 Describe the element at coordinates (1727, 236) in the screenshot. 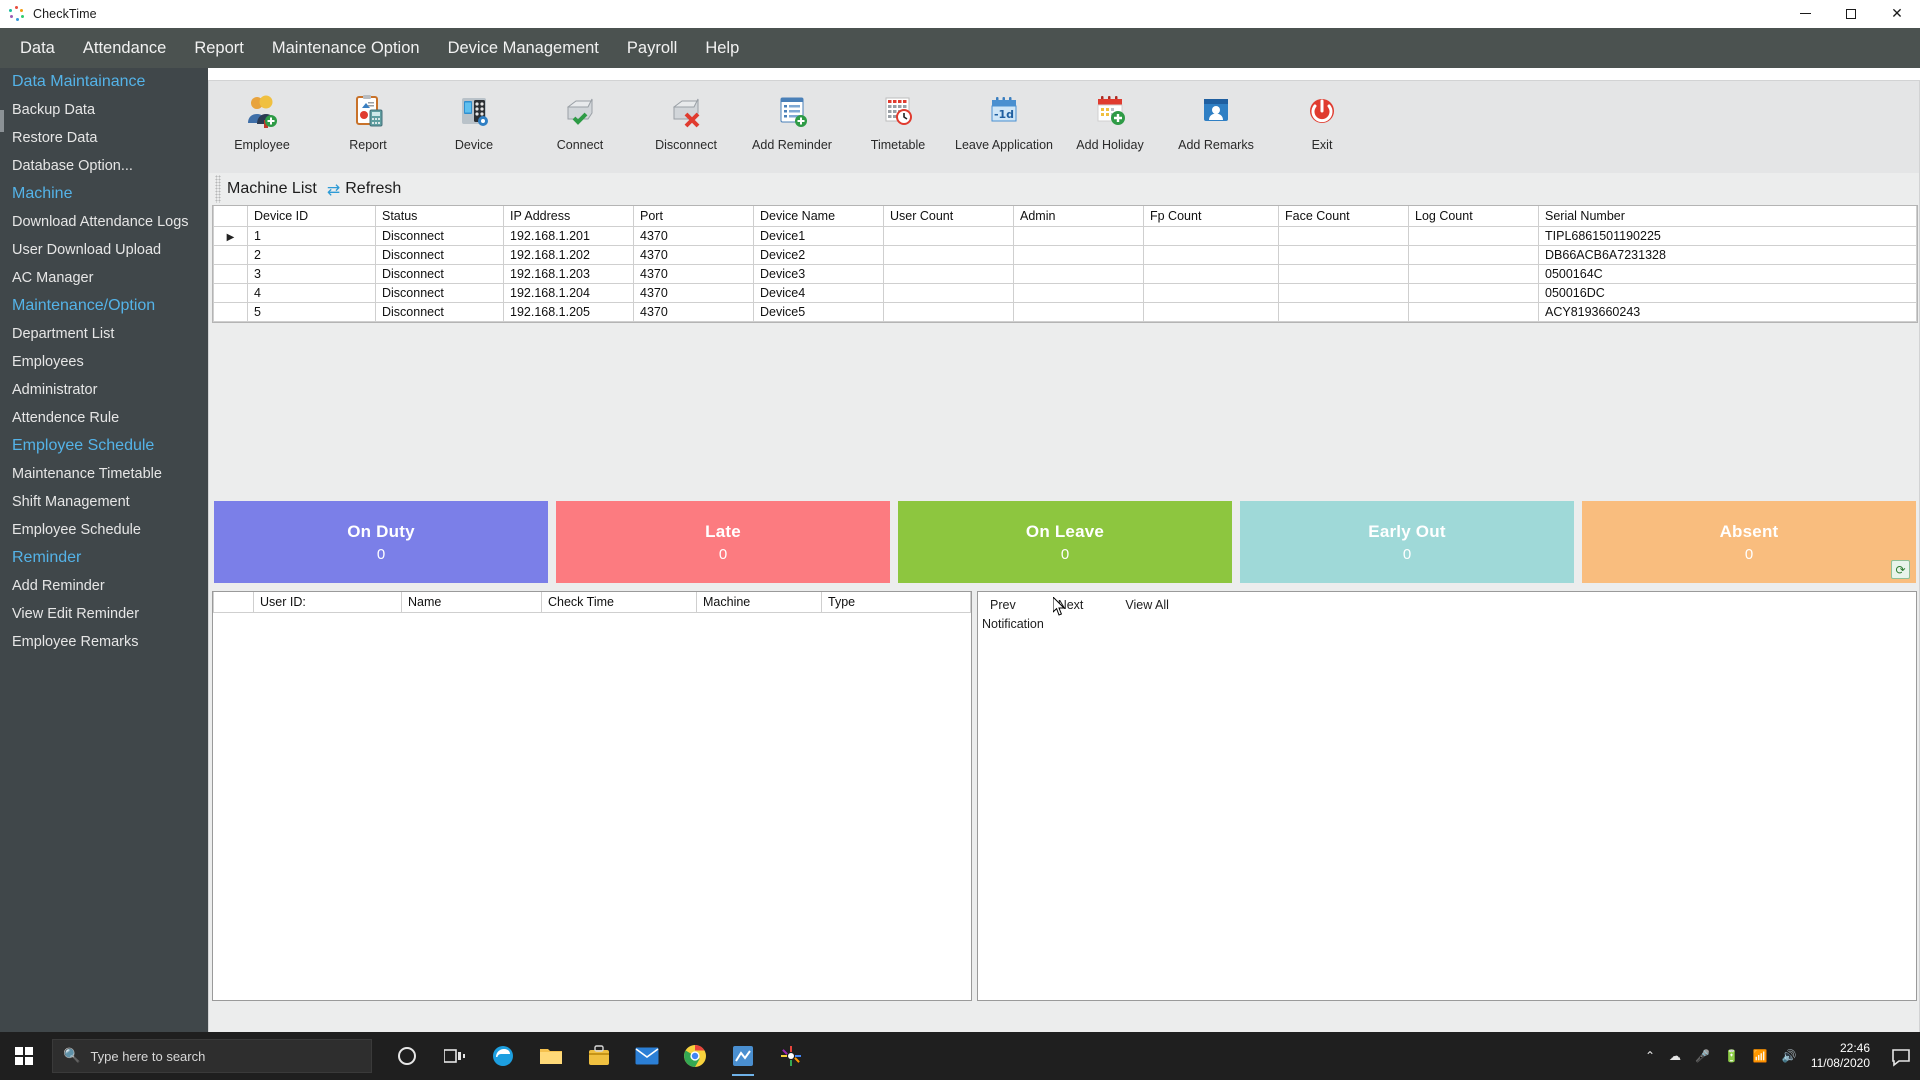

I see `cell-serial-number: TIPL6861501190225` at that location.